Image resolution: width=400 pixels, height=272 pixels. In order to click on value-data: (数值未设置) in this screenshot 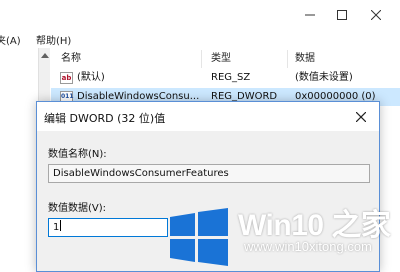, I will do `click(324, 77)`.